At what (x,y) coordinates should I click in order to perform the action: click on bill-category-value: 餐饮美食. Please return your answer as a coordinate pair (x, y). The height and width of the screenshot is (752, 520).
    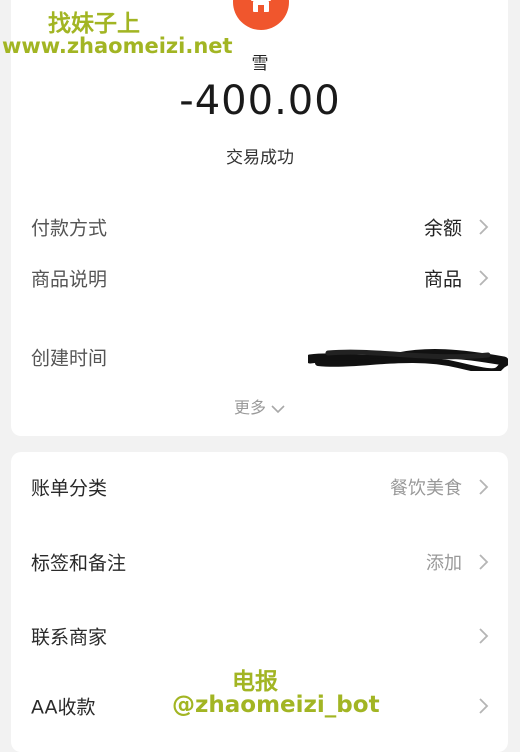
    Looking at the image, I should click on (426, 487).